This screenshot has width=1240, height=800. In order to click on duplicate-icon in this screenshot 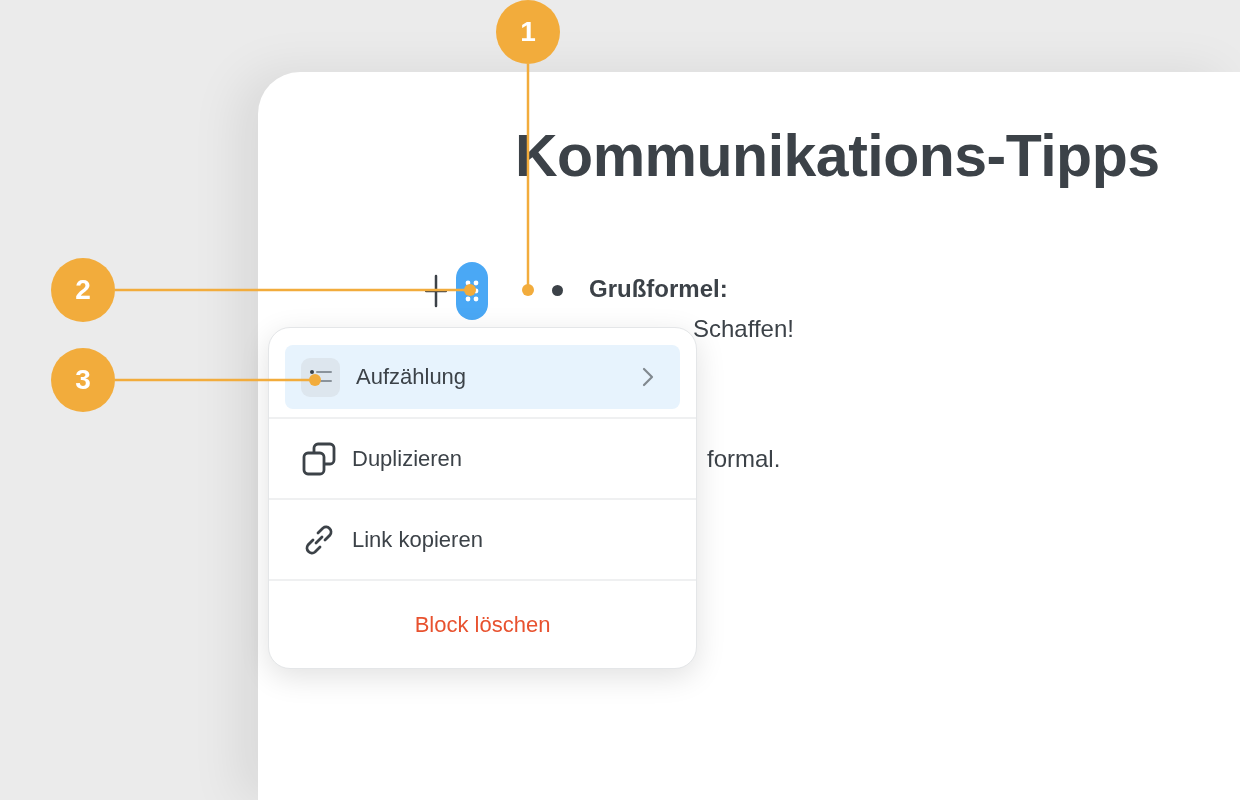, I will do `click(319, 458)`.